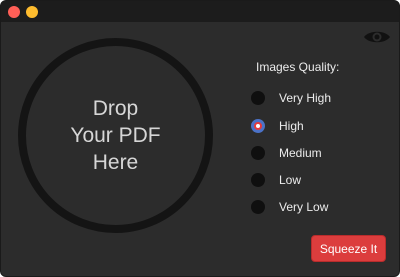 The image size is (400, 277). Describe the element at coordinates (276, 180) in the screenshot. I see `quality-option-low: Low` at that location.